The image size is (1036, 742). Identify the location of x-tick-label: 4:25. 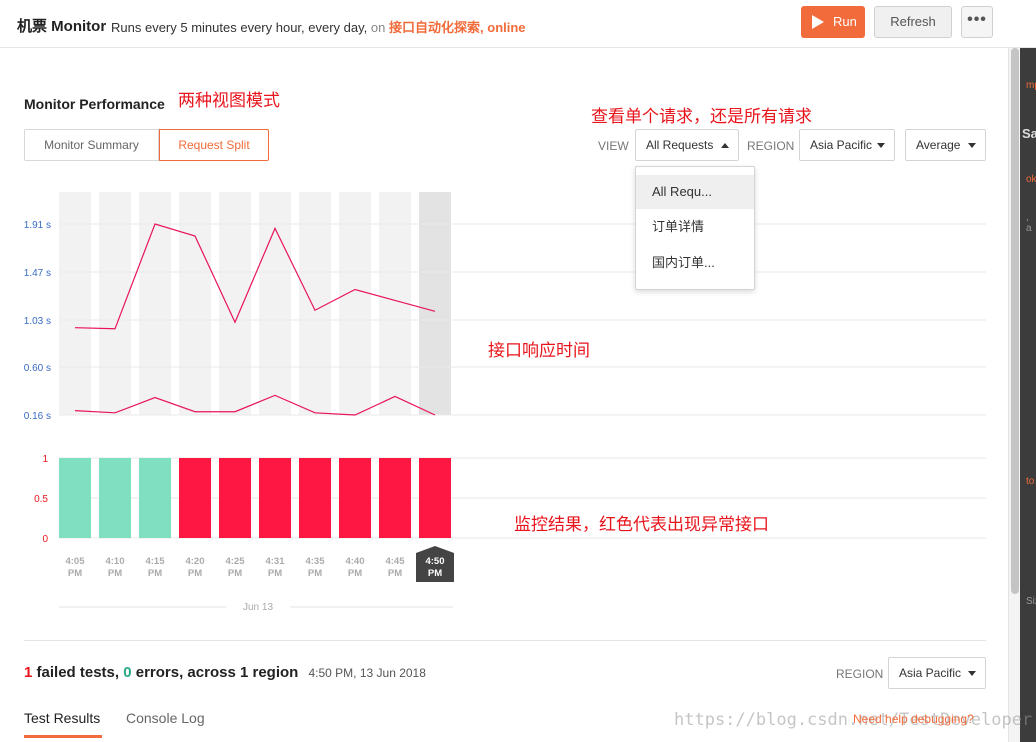
(235, 561).